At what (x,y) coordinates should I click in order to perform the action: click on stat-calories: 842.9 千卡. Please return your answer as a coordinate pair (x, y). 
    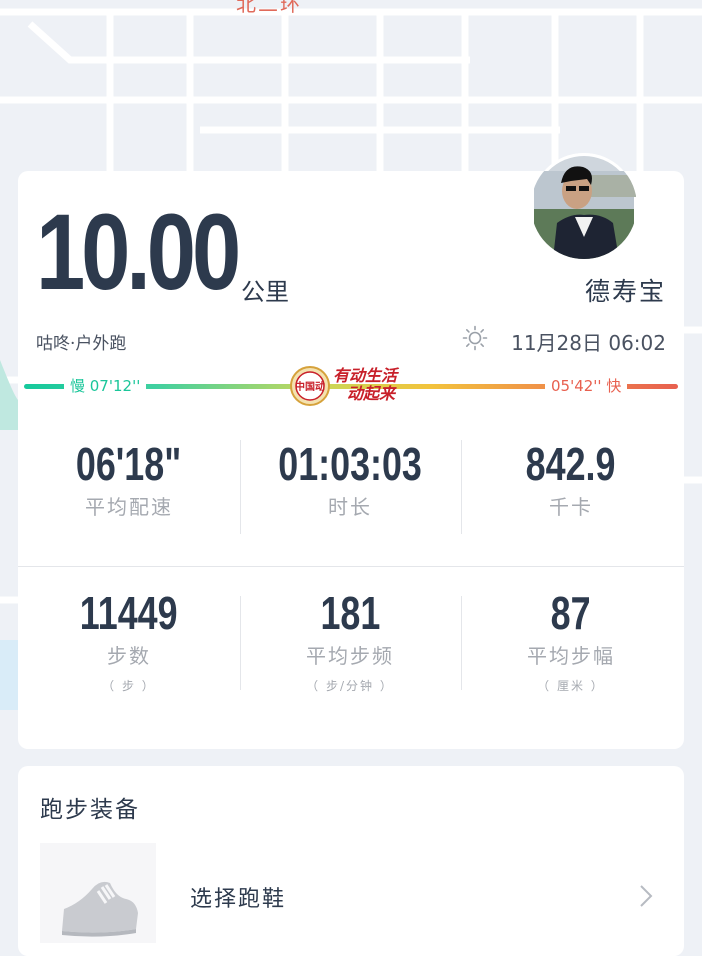
    Looking at the image, I should click on (571, 480).